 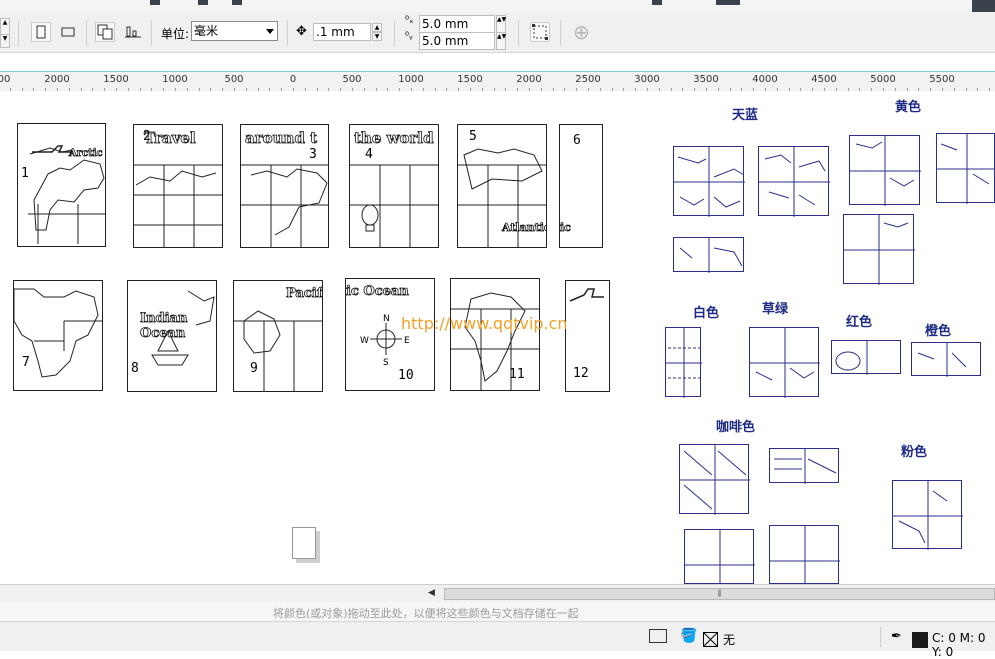 What do you see at coordinates (824, 79) in the screenshot?
I see `ruler-label: 4500` at bounding box center [824, 79].